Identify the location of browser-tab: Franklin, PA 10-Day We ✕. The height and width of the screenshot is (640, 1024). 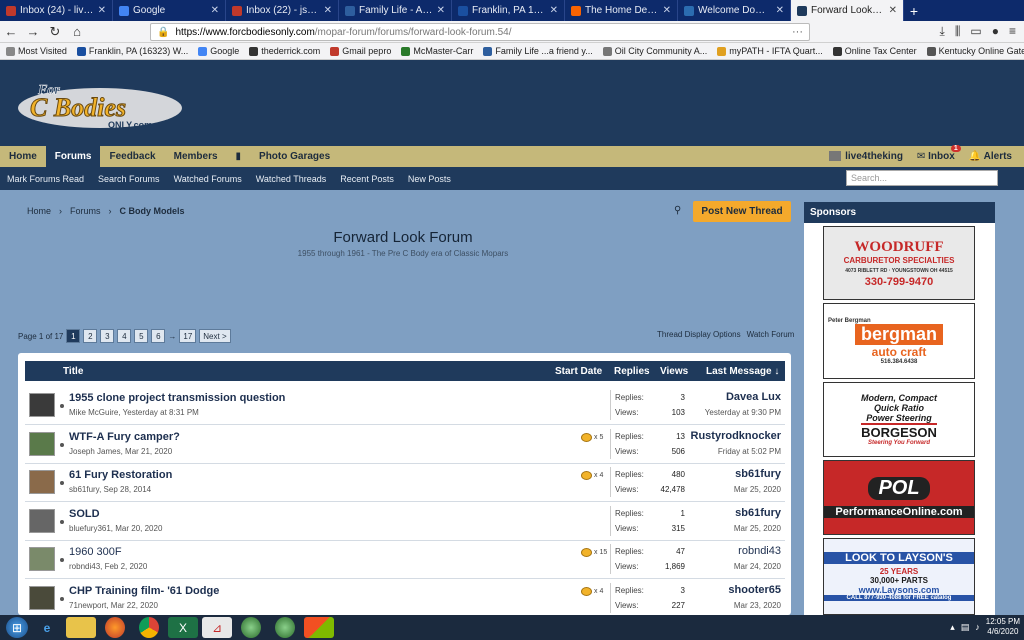
(508, 10).